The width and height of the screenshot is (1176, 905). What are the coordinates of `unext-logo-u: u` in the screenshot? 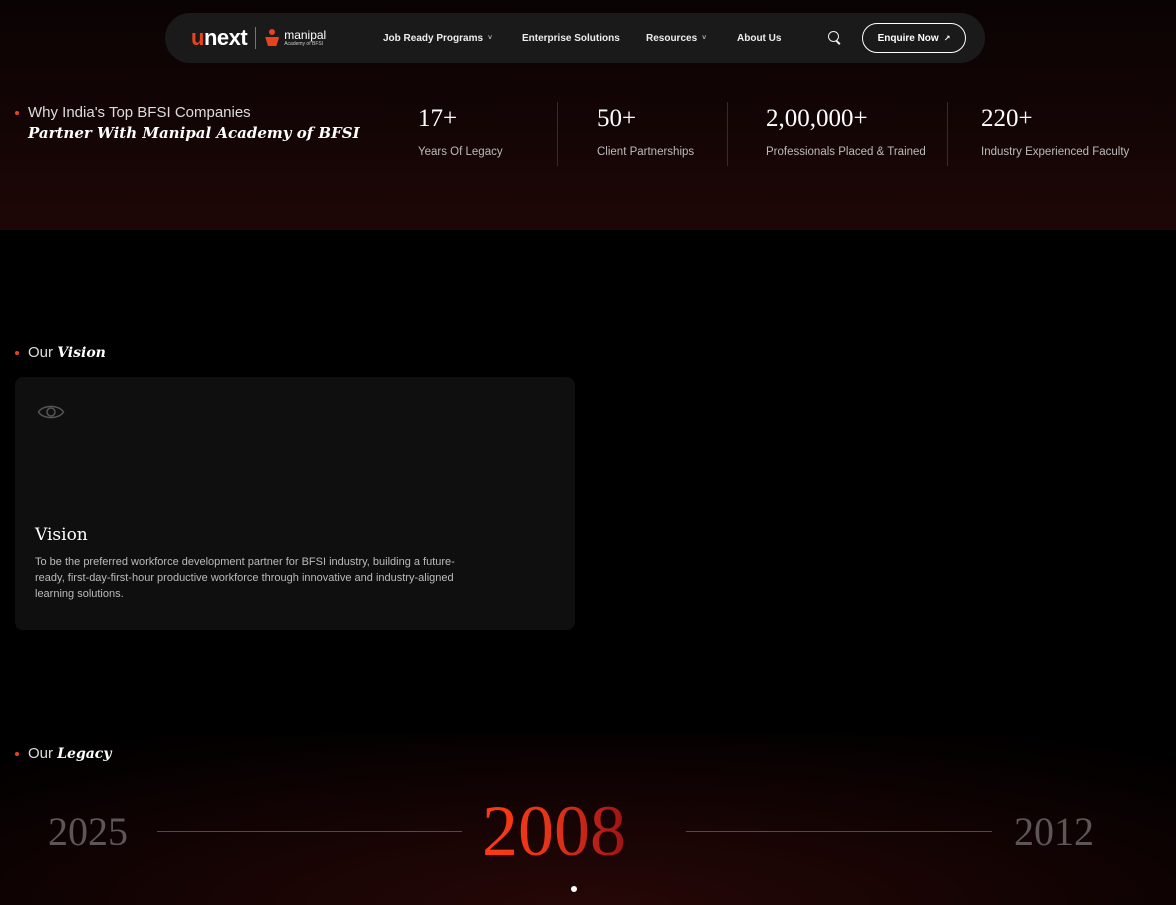 It's located at (197, 37).